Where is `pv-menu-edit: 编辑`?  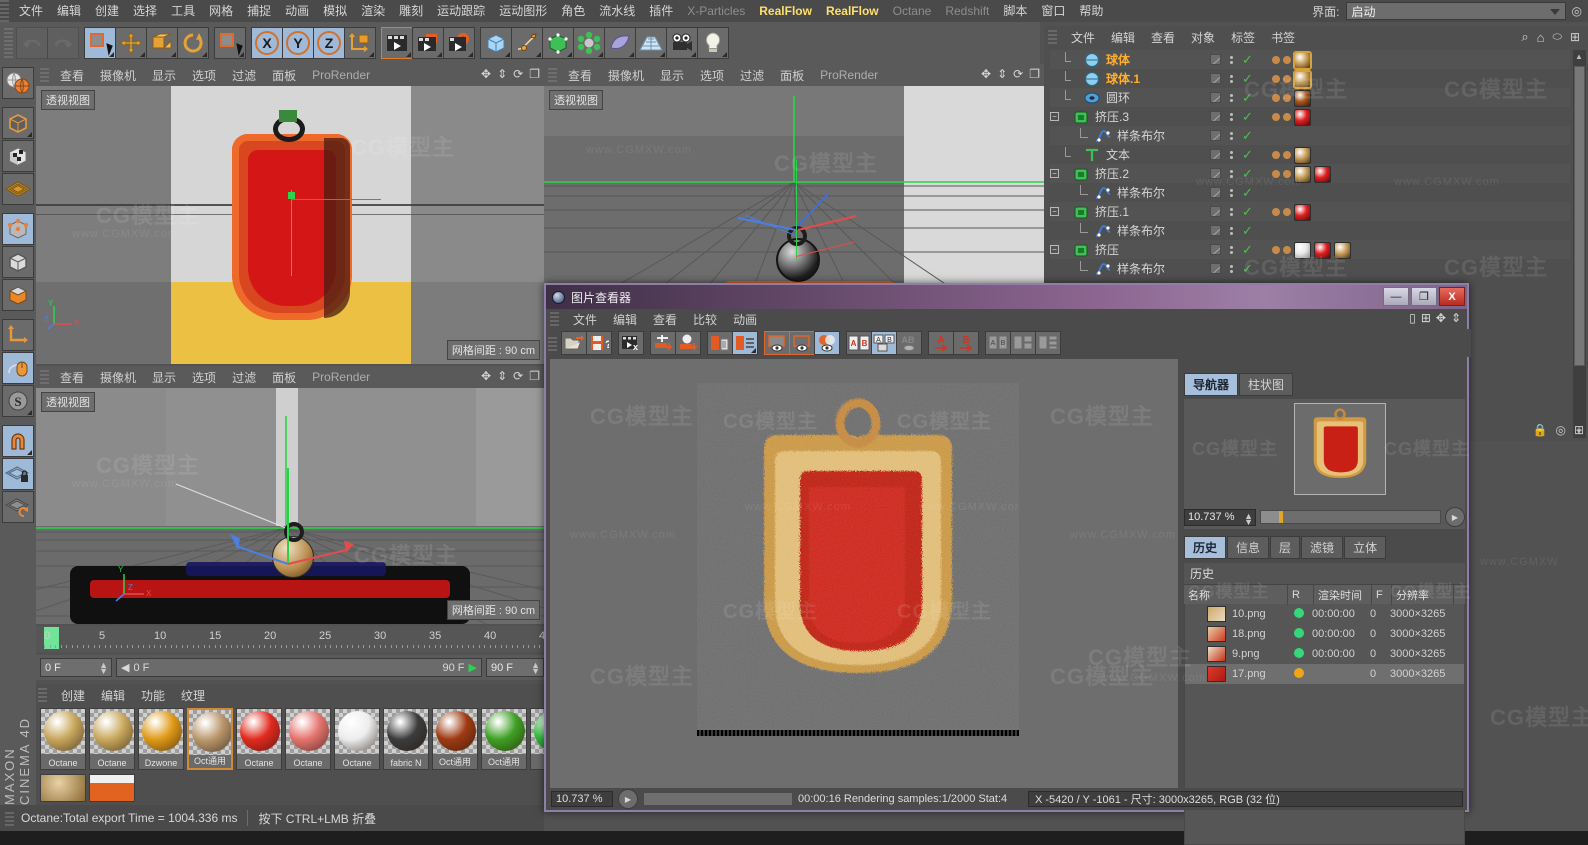 pv-menu-edit: 编辑 is located at coordinates (625, 319).